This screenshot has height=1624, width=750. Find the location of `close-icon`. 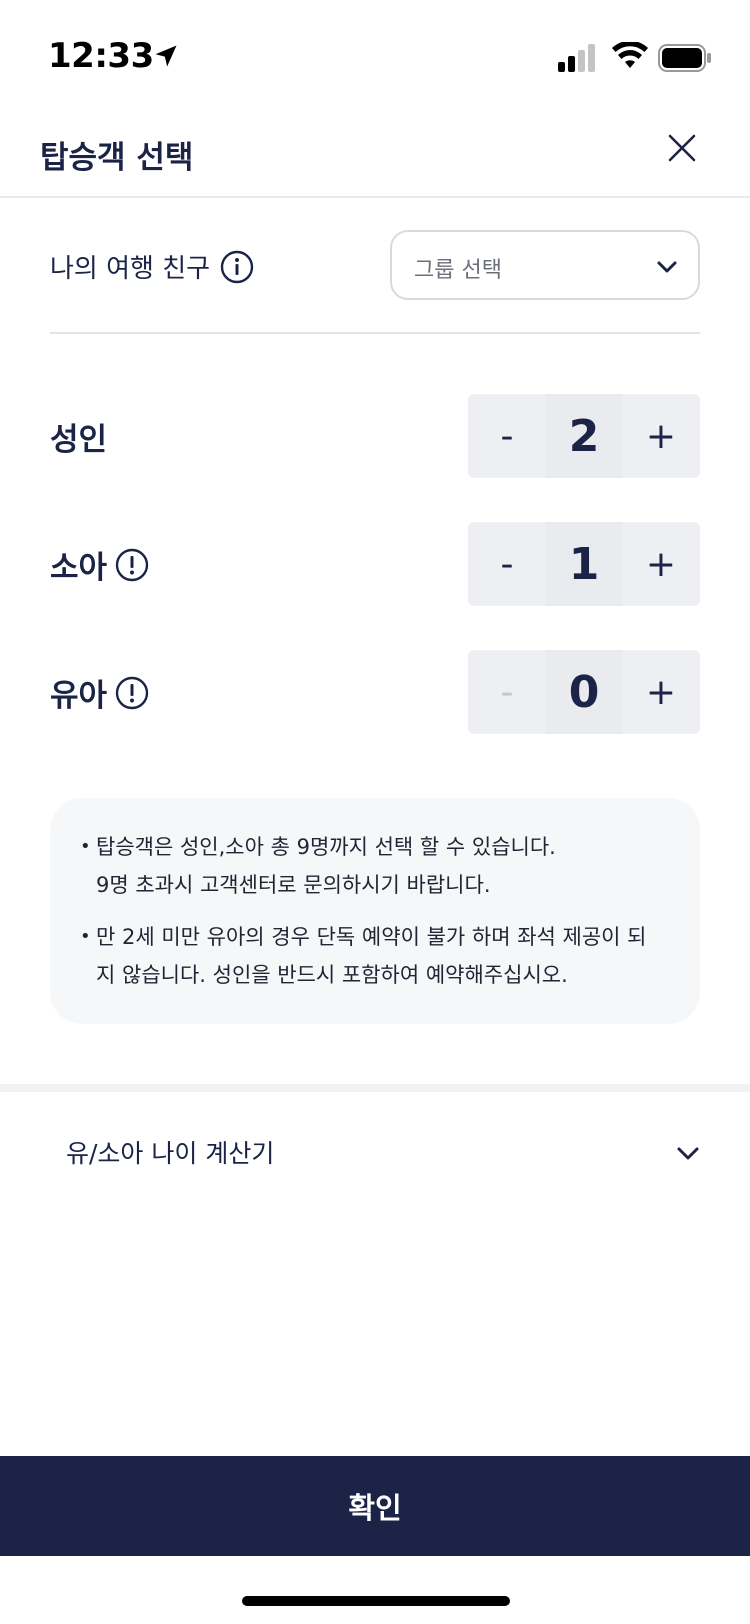

close-icon is located at coordinates (682, 148).